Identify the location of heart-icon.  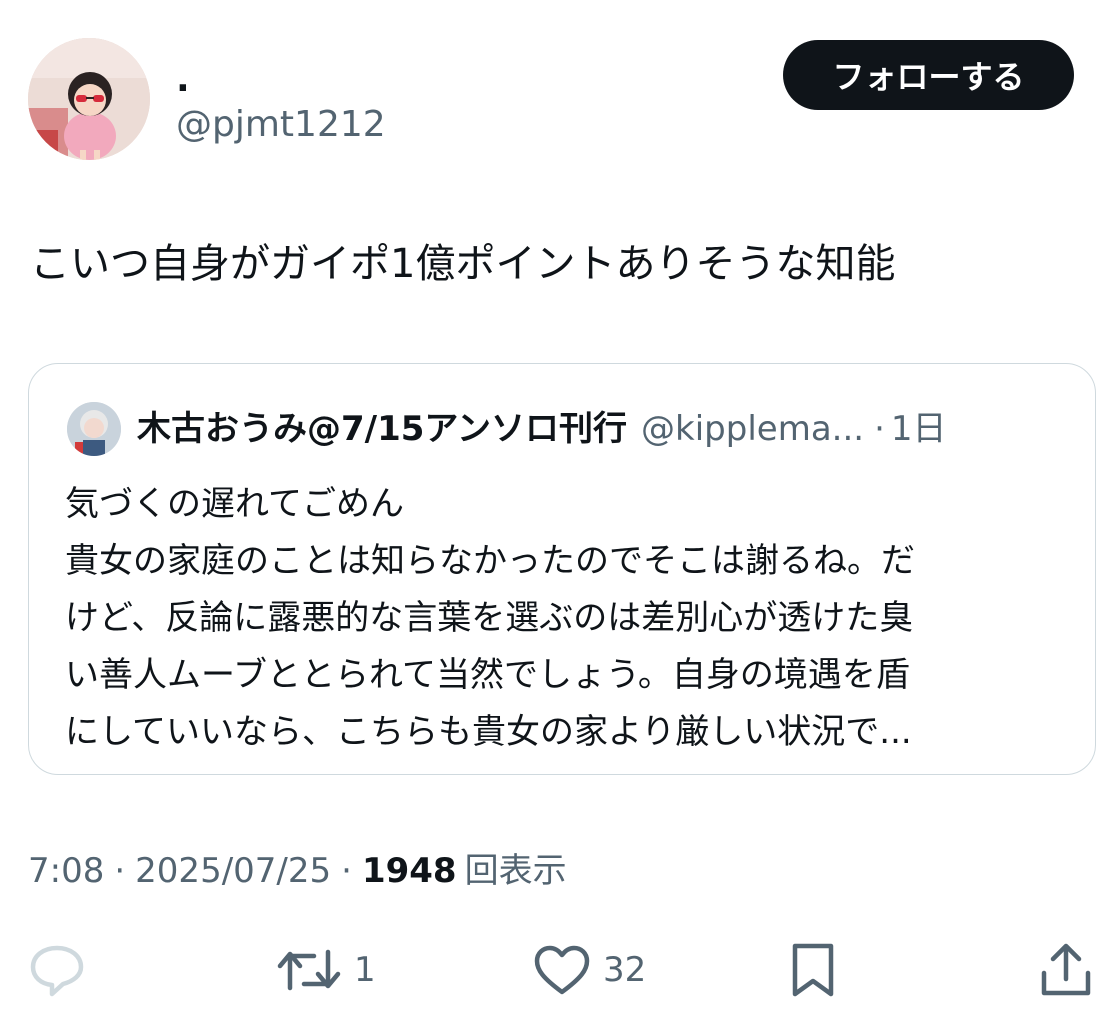
(562, 970).